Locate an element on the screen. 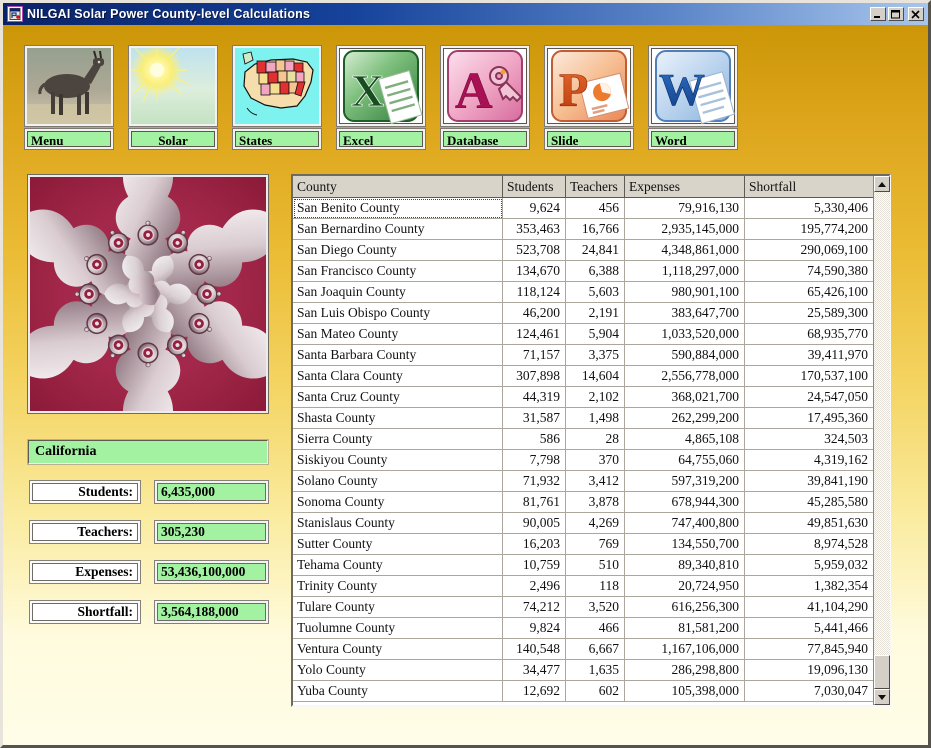 This screenshot has width=931, height=748. value-cell: 1,635 is located at coordinates (595, 670).